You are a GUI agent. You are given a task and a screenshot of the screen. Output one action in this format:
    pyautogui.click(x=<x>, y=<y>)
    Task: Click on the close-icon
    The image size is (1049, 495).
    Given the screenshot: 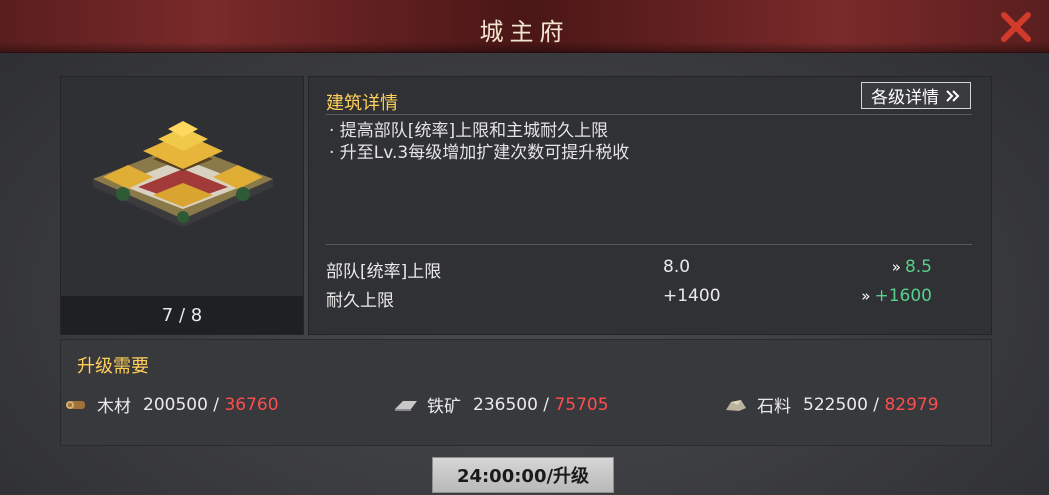 What is the action you would take?
    pyautogui.click(x=1016, y=27)
    